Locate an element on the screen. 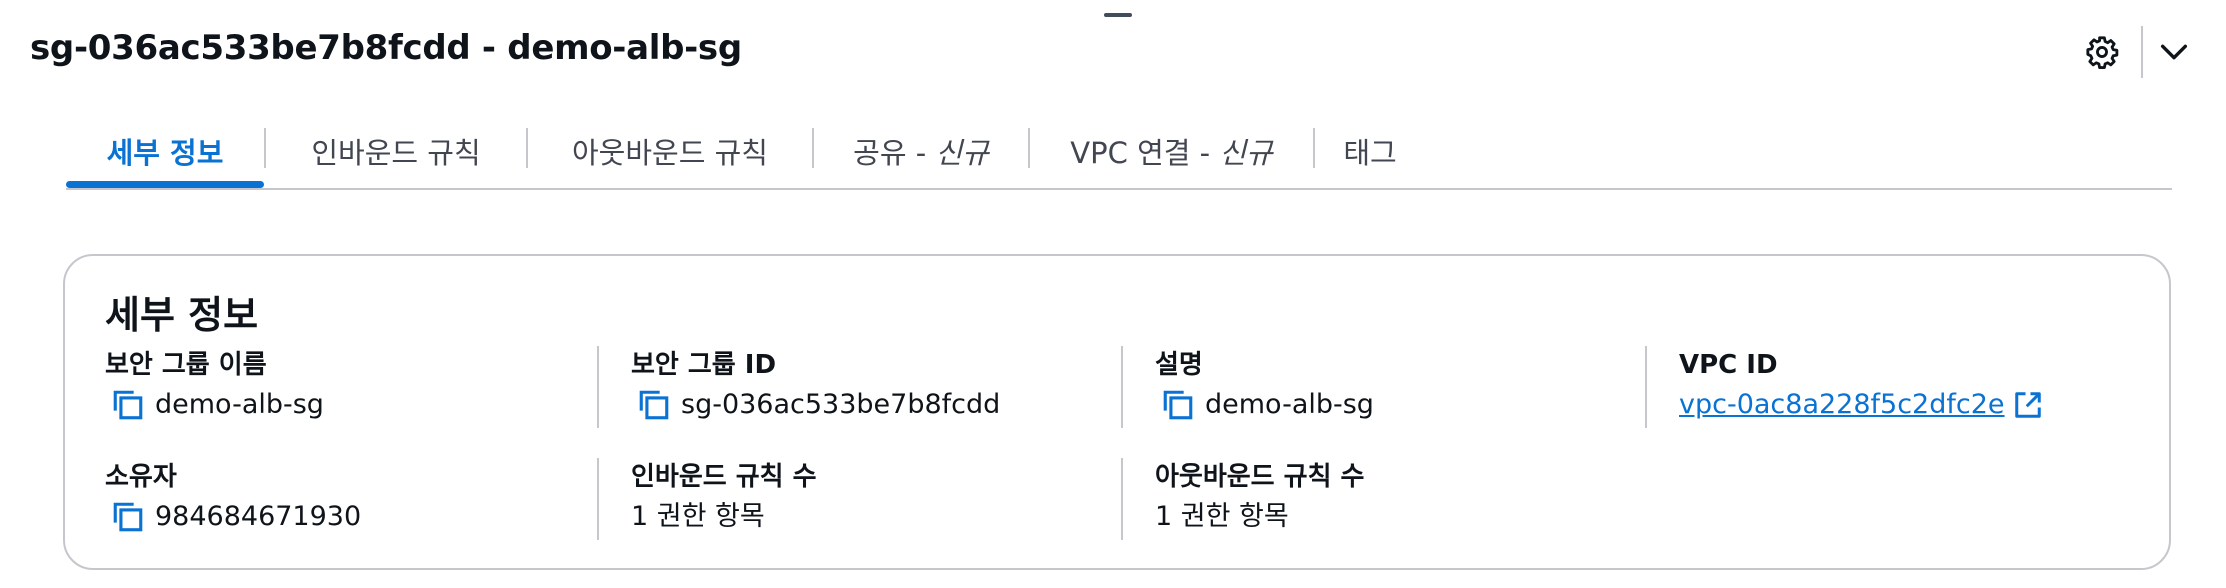 This screenshot has width=2226, height=588. tab-label: 세부 정보 is located at coordinates (165, 153).